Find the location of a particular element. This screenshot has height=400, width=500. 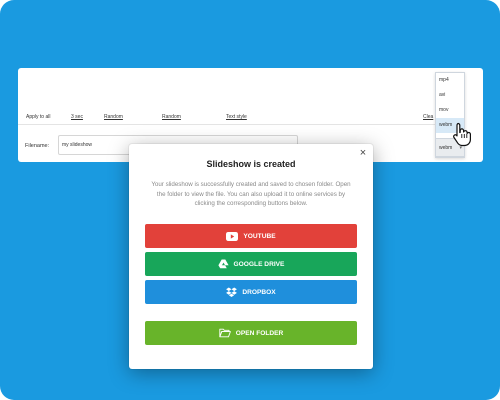

folder-open-icon is located at coordinates (225, 333).